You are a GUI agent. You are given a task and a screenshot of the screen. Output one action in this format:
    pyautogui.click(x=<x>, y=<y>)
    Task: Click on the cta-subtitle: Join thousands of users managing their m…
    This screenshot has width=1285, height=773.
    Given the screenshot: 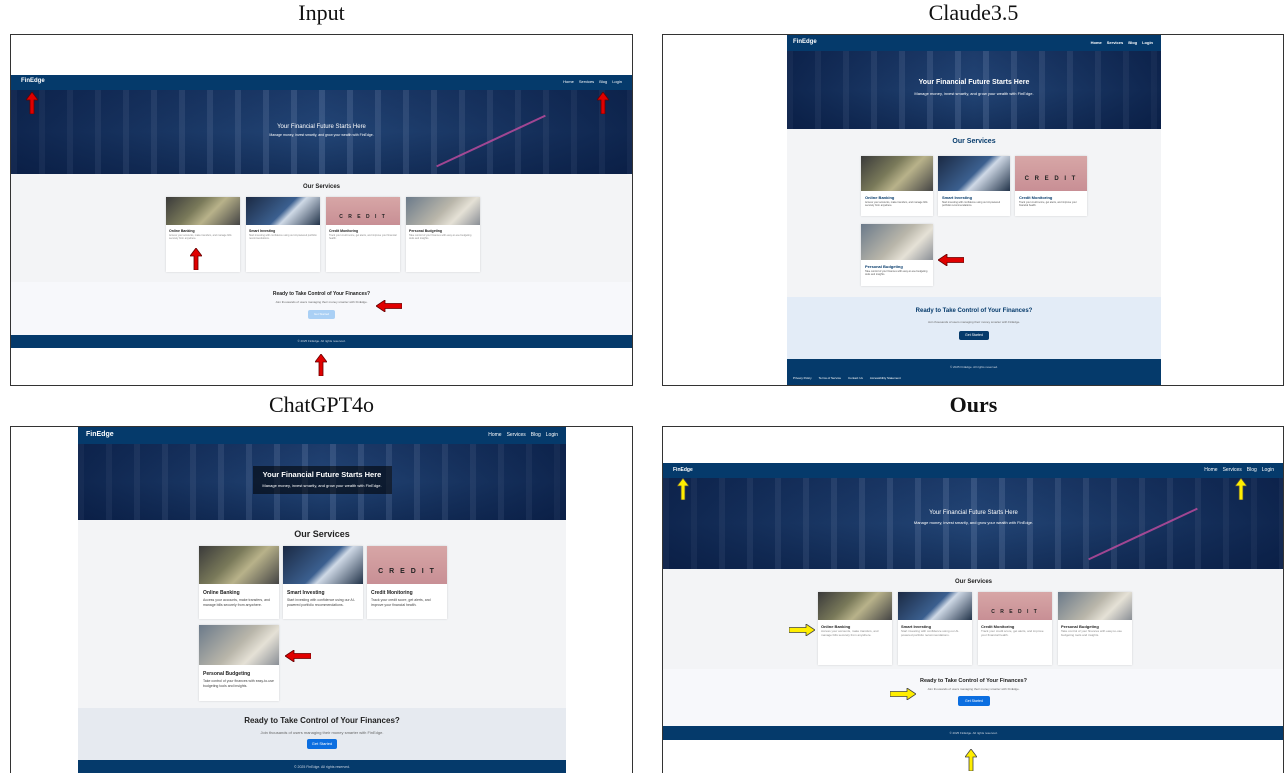 What is the action you would take?
    pyautogui.click(x=322, y=732)
    